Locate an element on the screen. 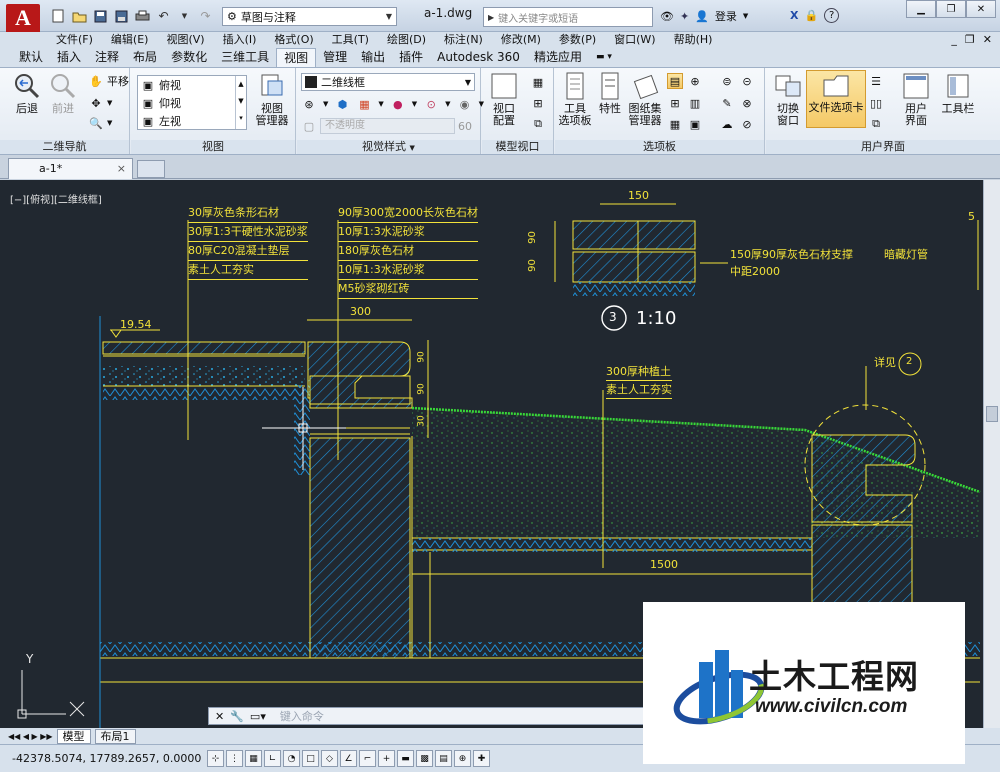  coordinates-readout: -42378.5074, 17789.2657, 0.0000 is located at coordinates (109, 758).